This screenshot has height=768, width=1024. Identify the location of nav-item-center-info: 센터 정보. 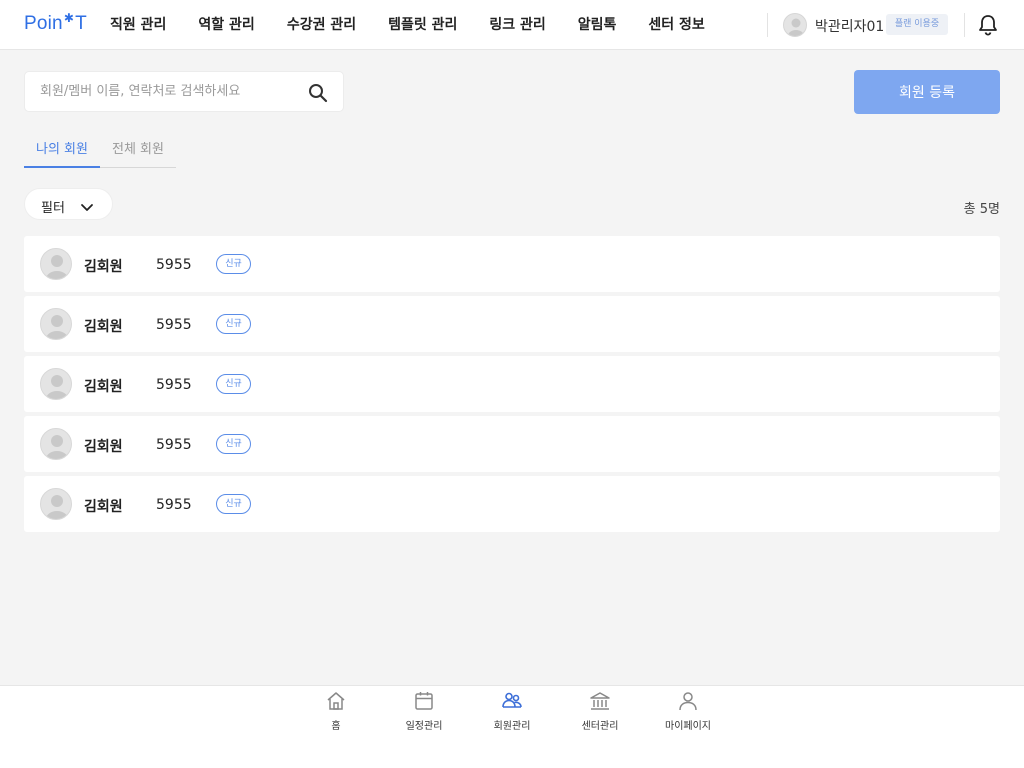
(676, 25).